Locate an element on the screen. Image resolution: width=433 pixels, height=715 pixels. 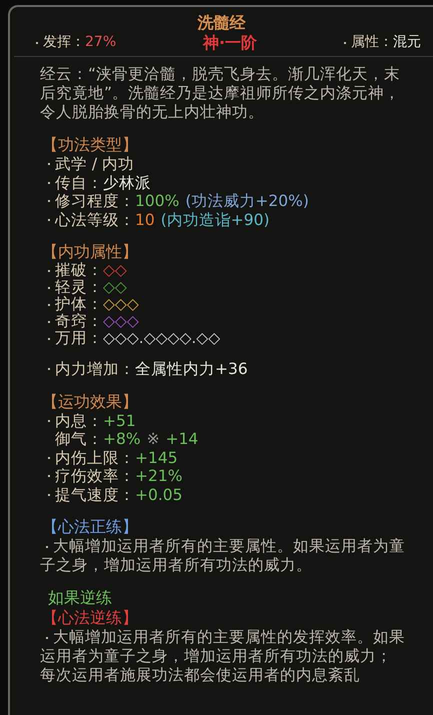
section-heading: 【心法逆练】 is located at coordinates (90, 618).